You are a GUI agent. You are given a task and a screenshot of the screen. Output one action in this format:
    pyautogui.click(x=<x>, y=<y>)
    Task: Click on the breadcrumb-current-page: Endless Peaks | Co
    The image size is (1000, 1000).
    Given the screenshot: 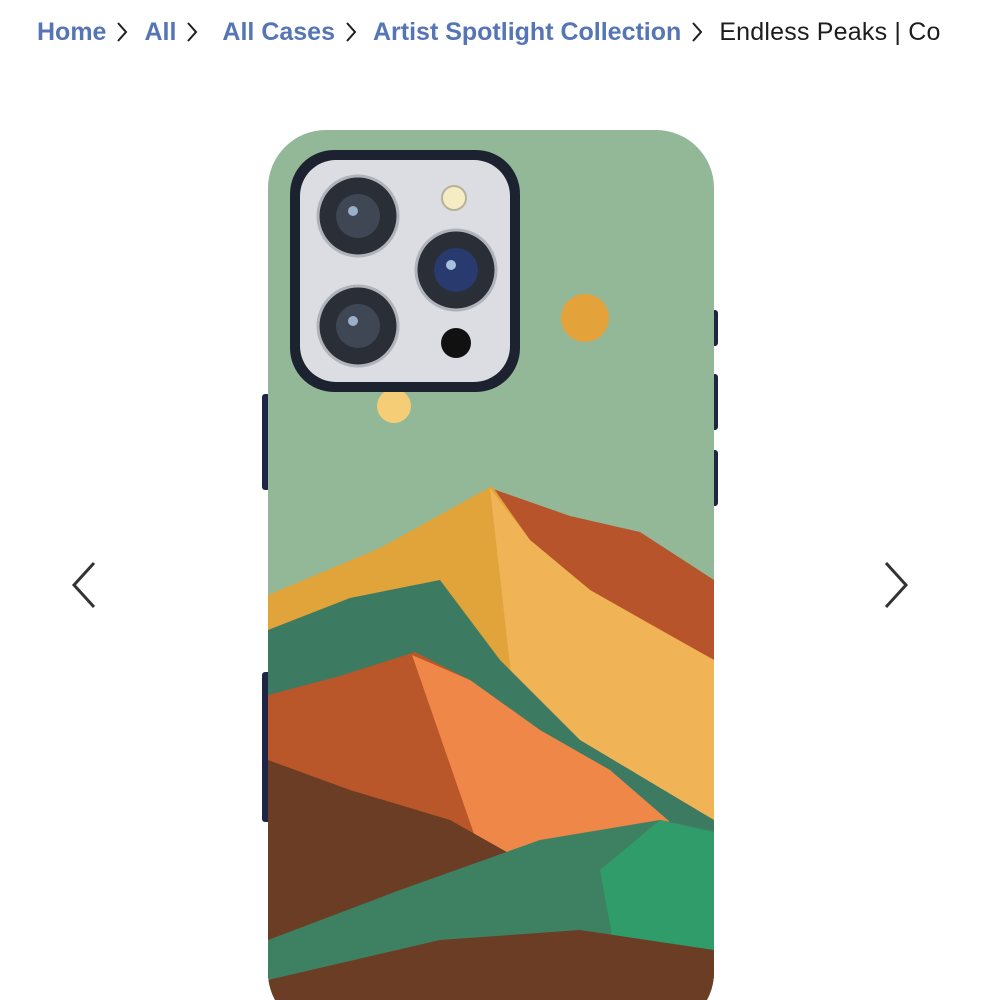 What is the action you would take?
    pyautogui.click(x=830, y=31)
    